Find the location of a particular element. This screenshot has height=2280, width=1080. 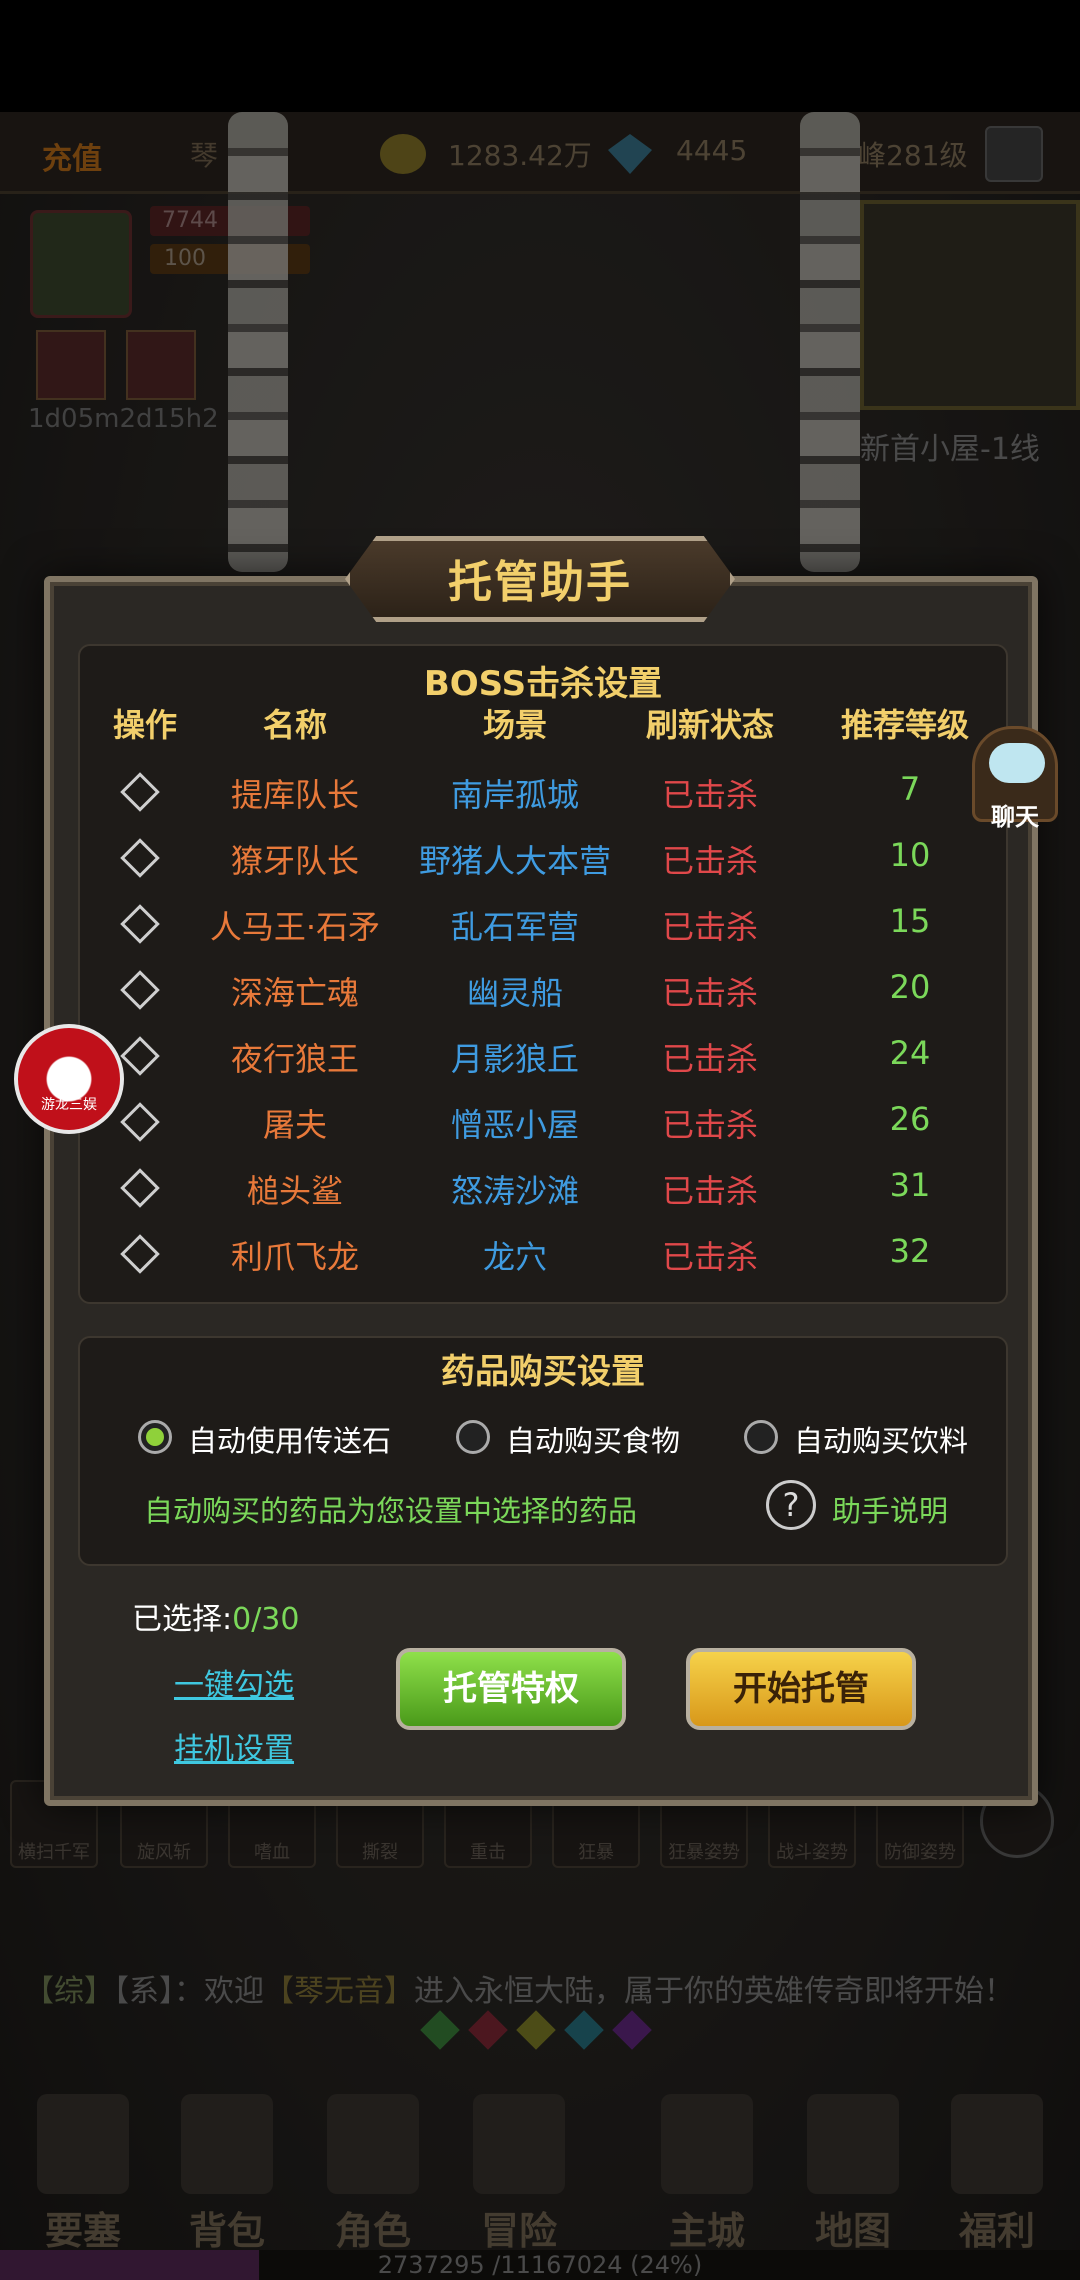

nav-map: 地图 is located at coordinates (853, 2174).